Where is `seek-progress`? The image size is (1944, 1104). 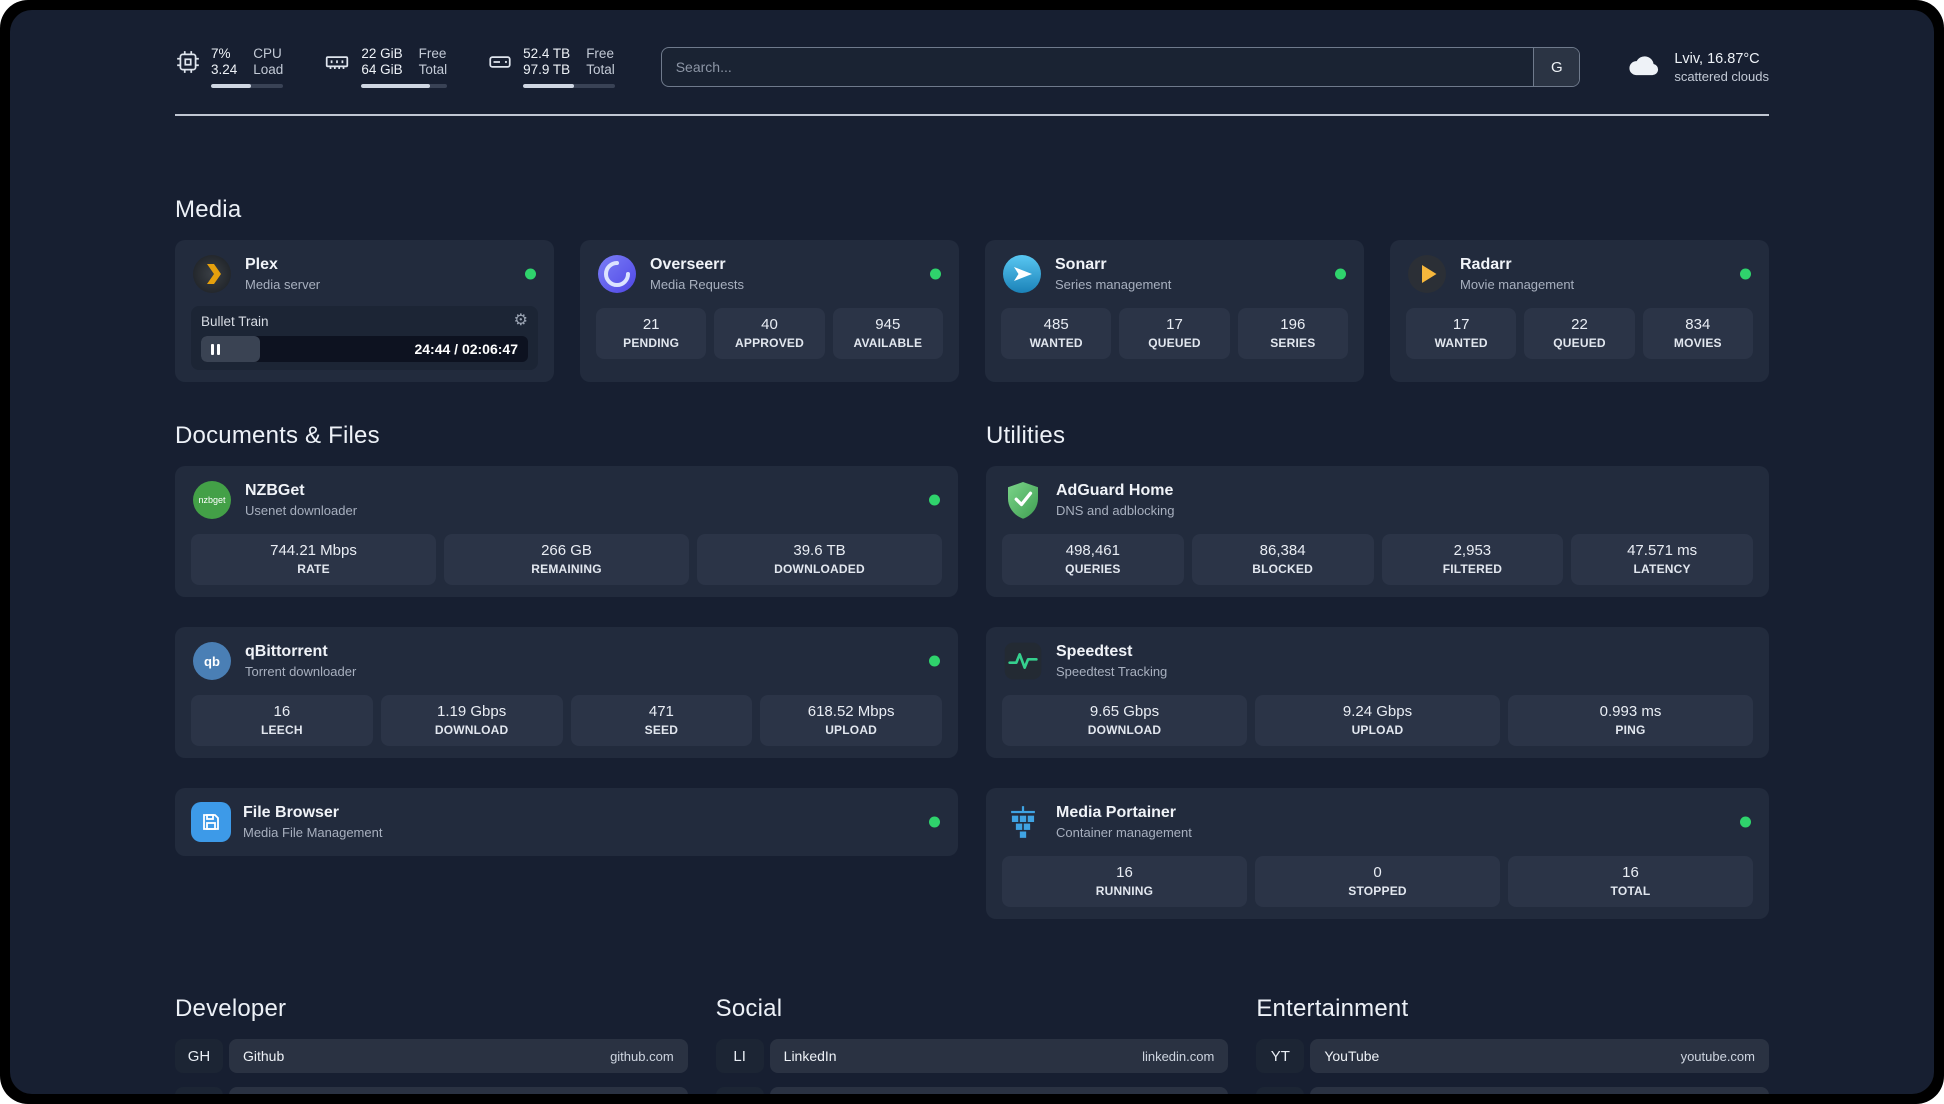 seek-progress is located at coordinates (230, 349).